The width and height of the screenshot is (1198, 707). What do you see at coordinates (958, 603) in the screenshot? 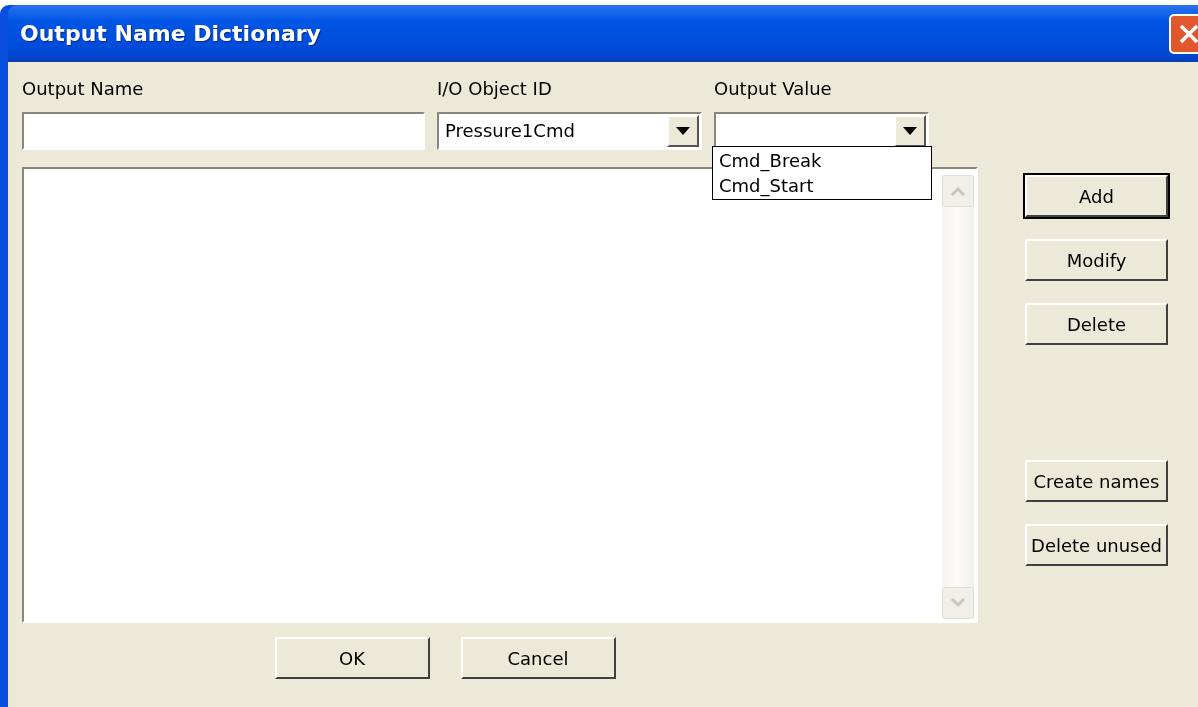
I see `chevron-down-icon` at bounding box center [958, 603].